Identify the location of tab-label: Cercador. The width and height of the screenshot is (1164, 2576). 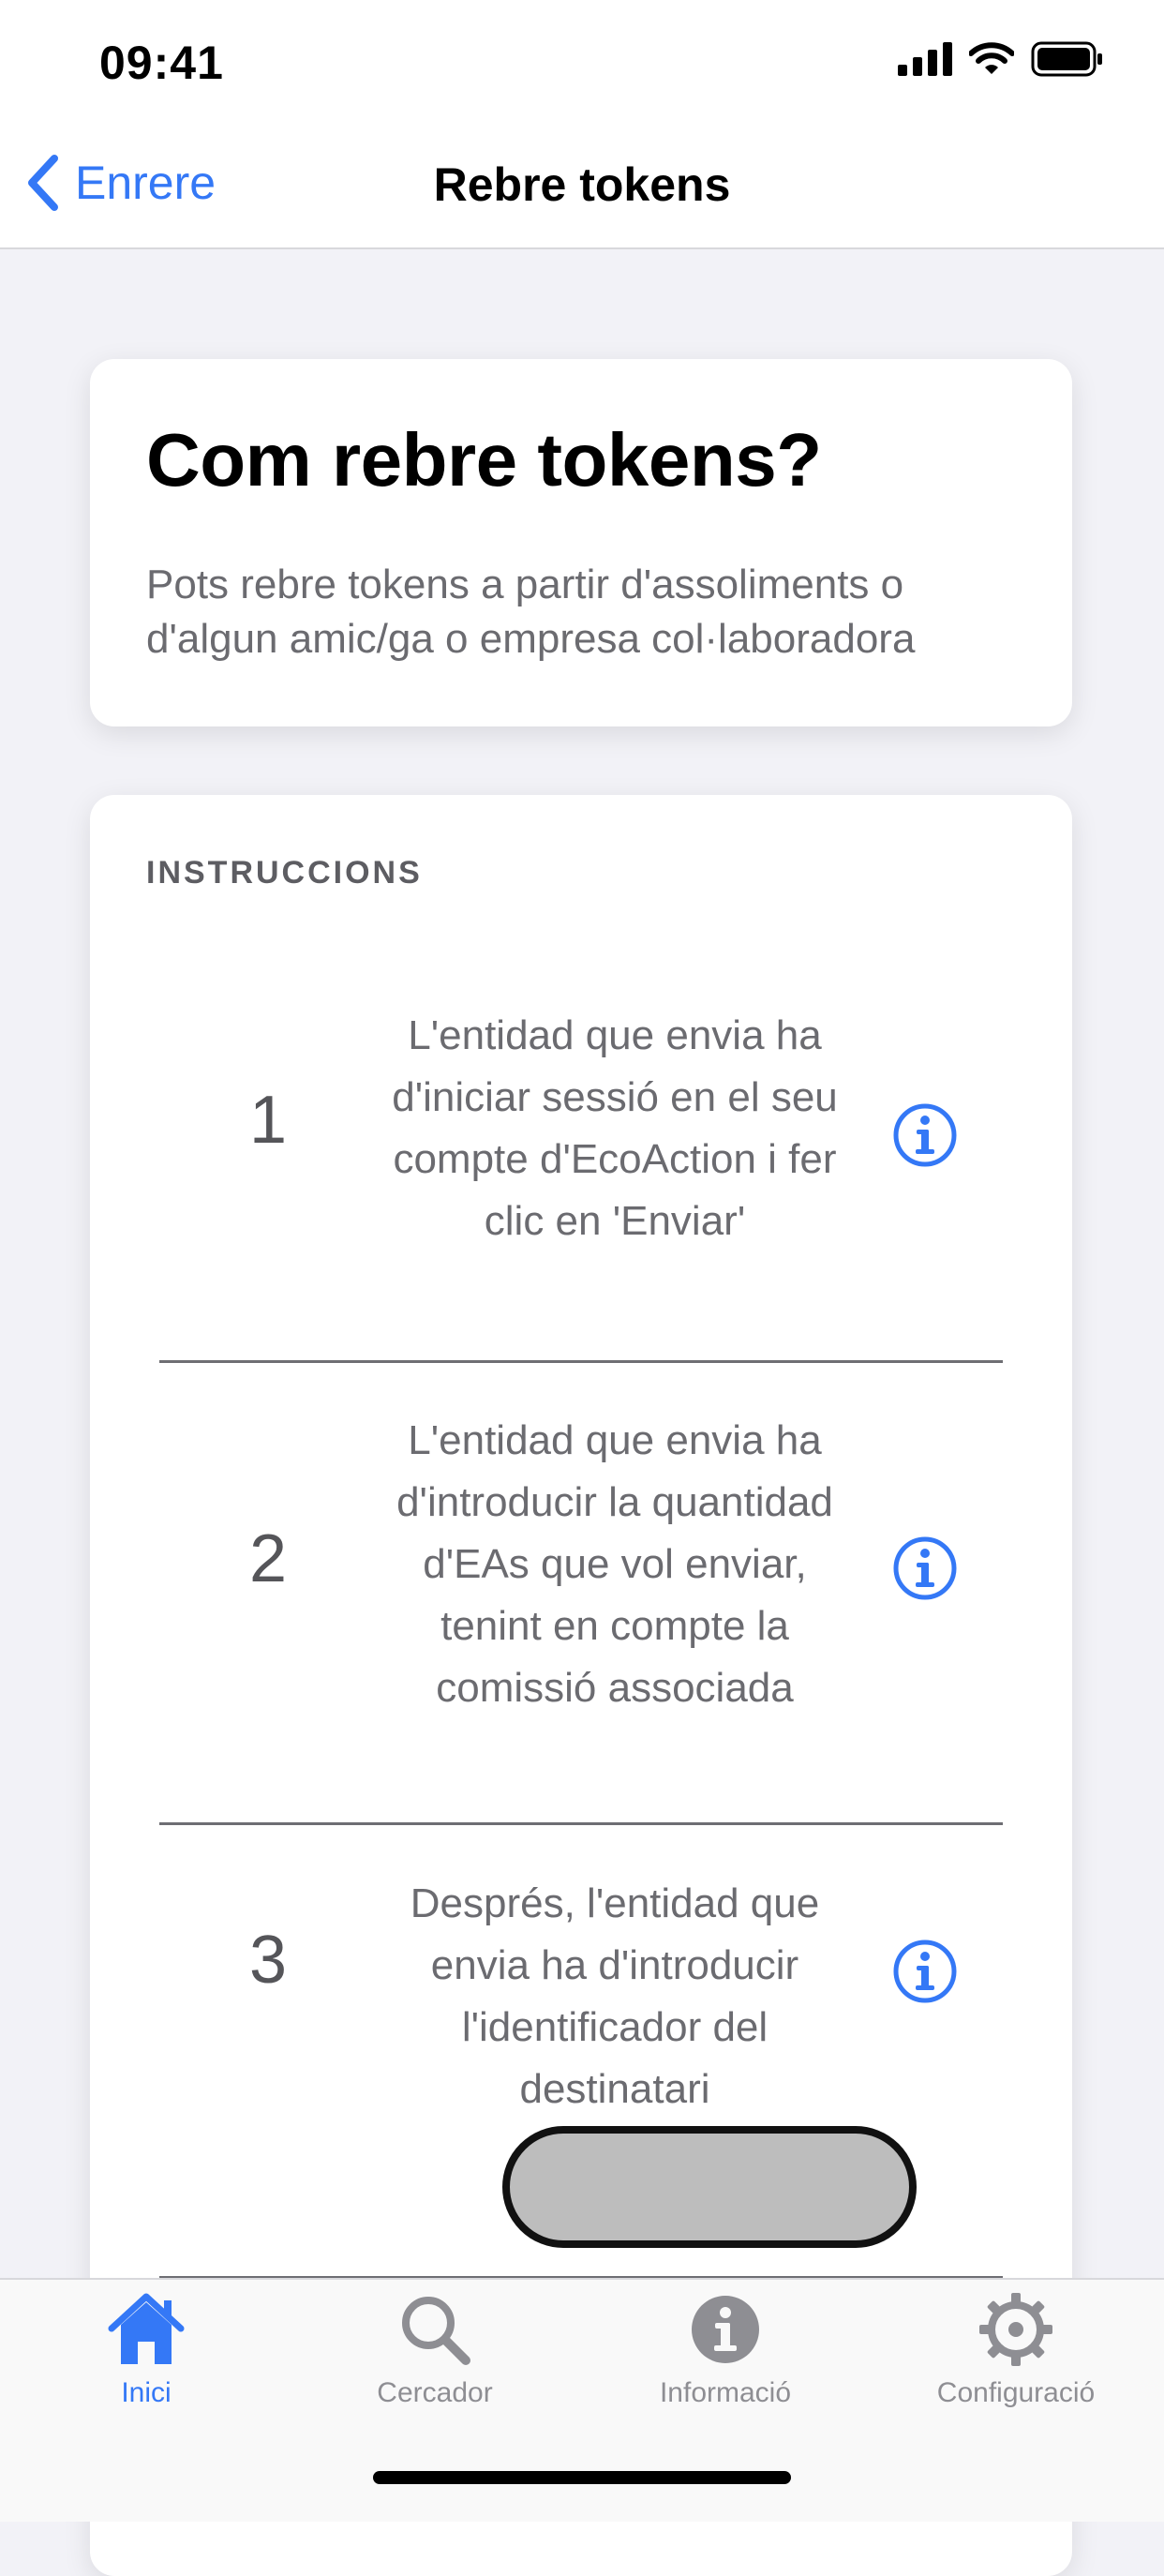
(435, 2393).